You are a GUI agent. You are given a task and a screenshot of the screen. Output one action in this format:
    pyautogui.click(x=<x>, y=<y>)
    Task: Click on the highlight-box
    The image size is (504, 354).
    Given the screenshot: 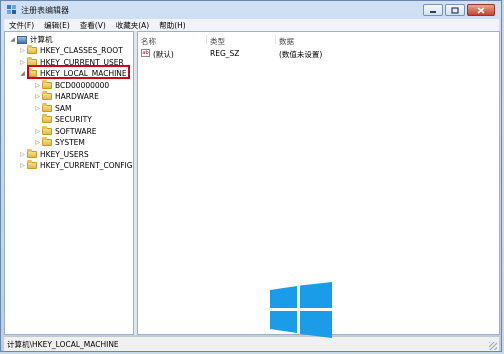 What is the action you would take?
    pyautogui.click(x=78, y=72)
    